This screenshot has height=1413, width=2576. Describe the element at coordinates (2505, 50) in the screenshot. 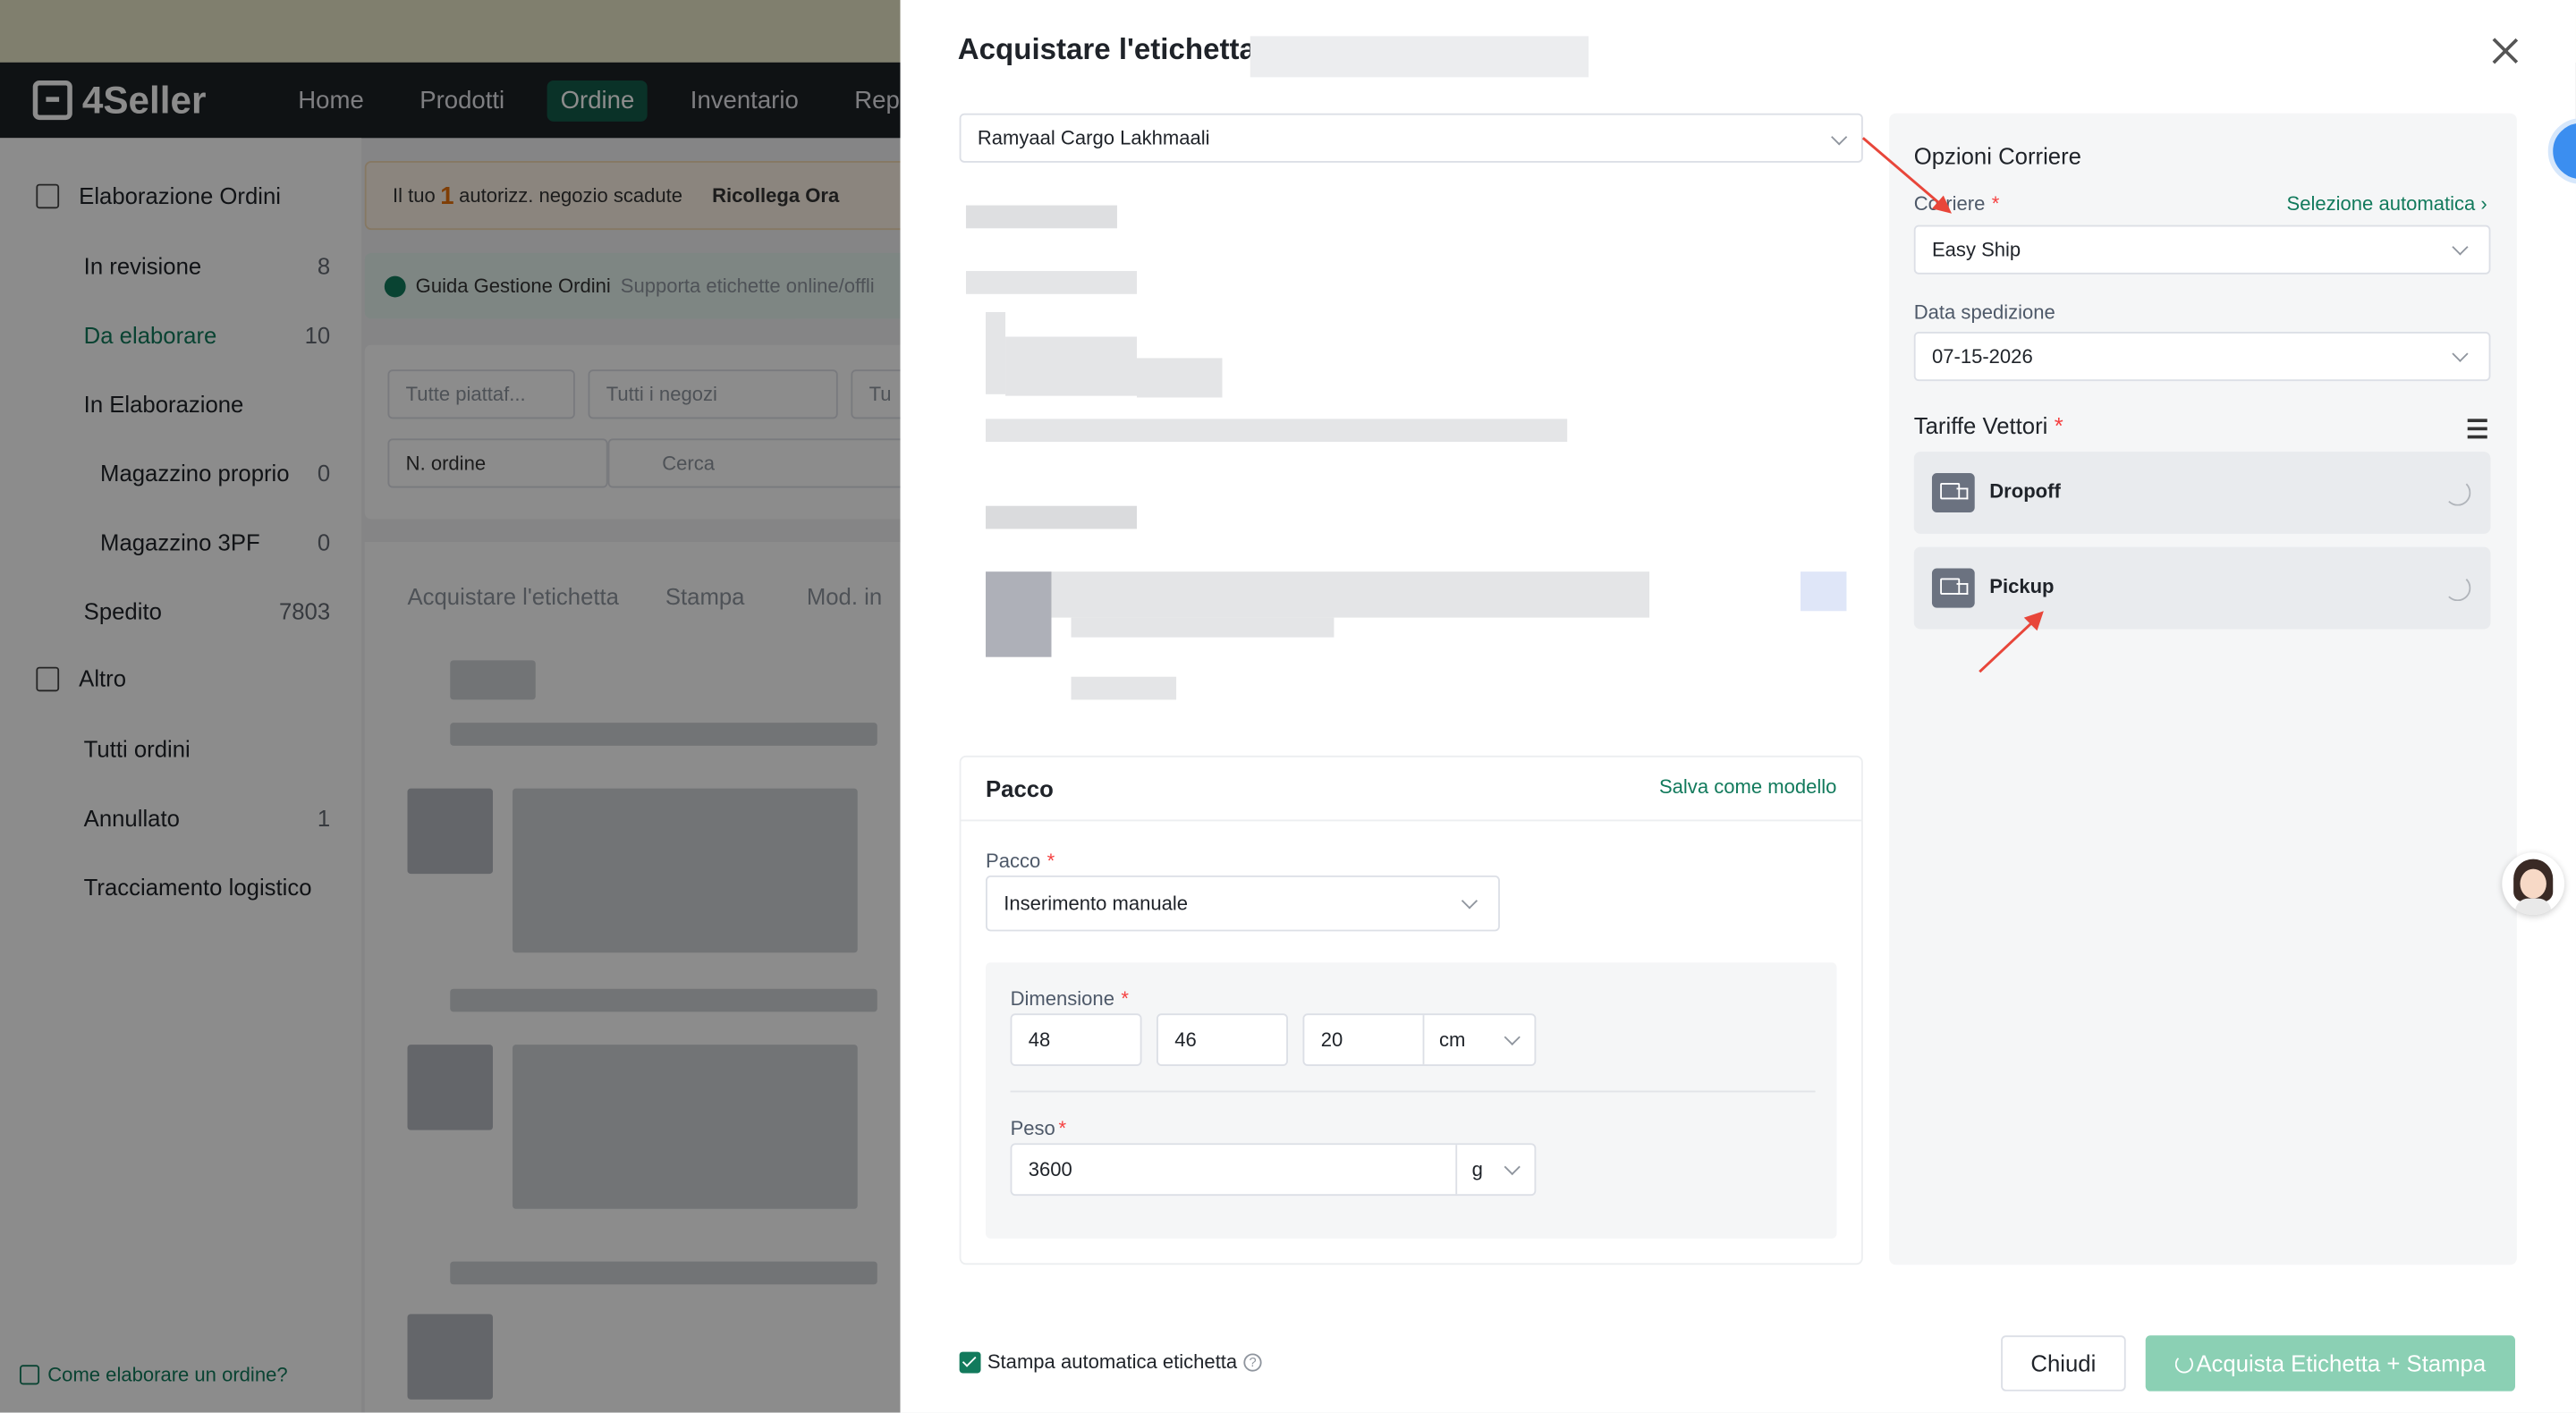

I see `close-icon` at that location.